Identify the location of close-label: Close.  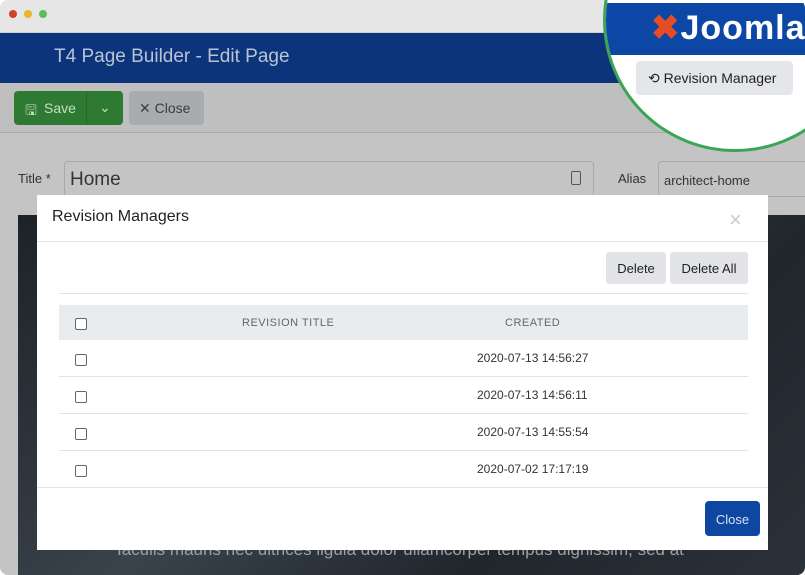
(172, 108).